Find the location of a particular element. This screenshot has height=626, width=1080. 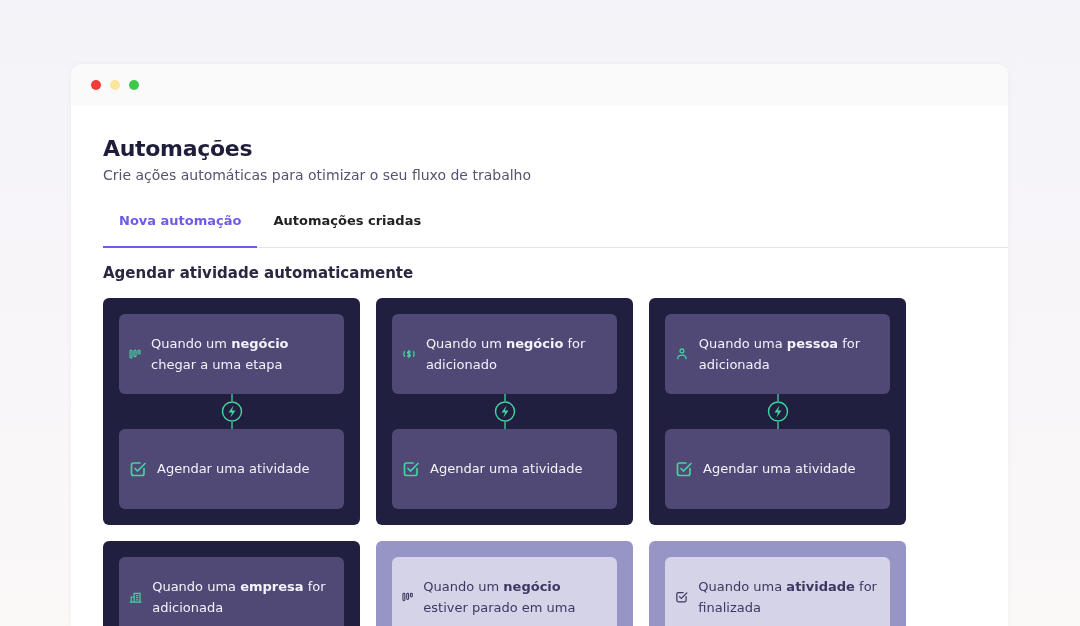

tab: Nova automação is located at coordinates (180, 230).